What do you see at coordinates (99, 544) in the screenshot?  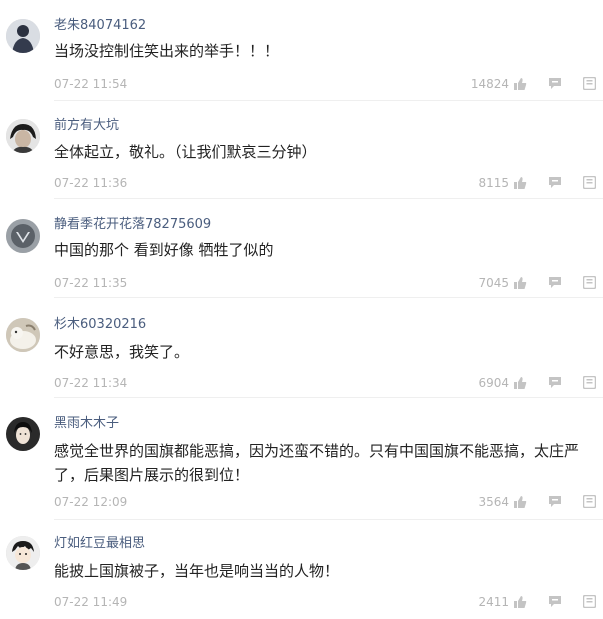 I see `comment-username: 灯如红豆最相思` at bounding box center [99, 544].